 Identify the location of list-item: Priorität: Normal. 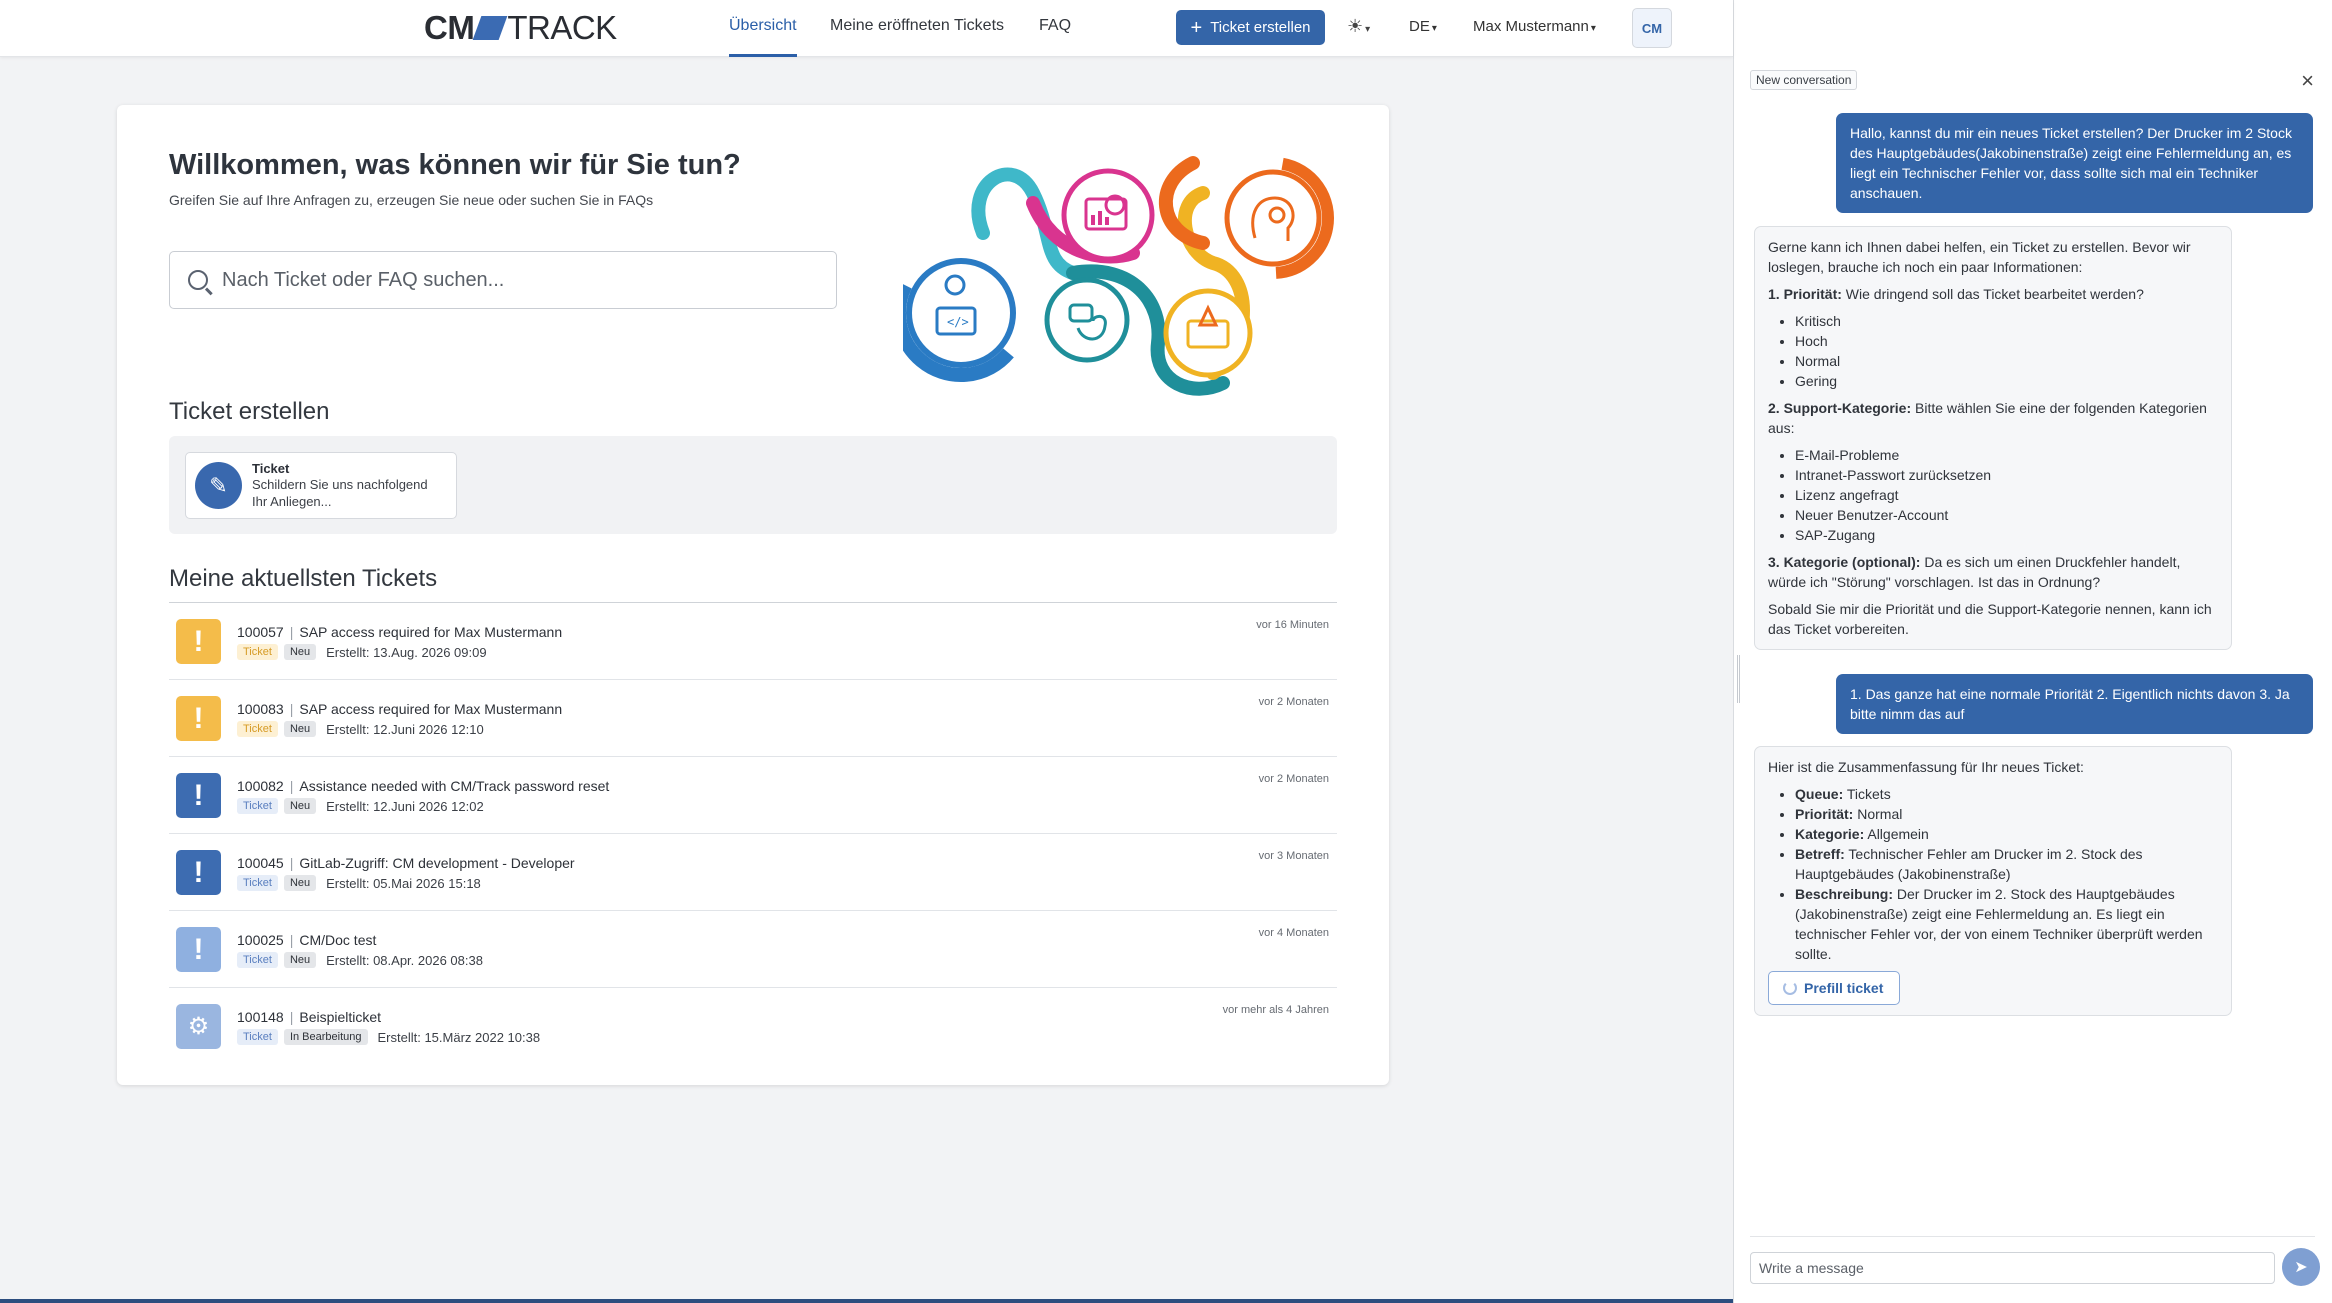
(2006, 814).